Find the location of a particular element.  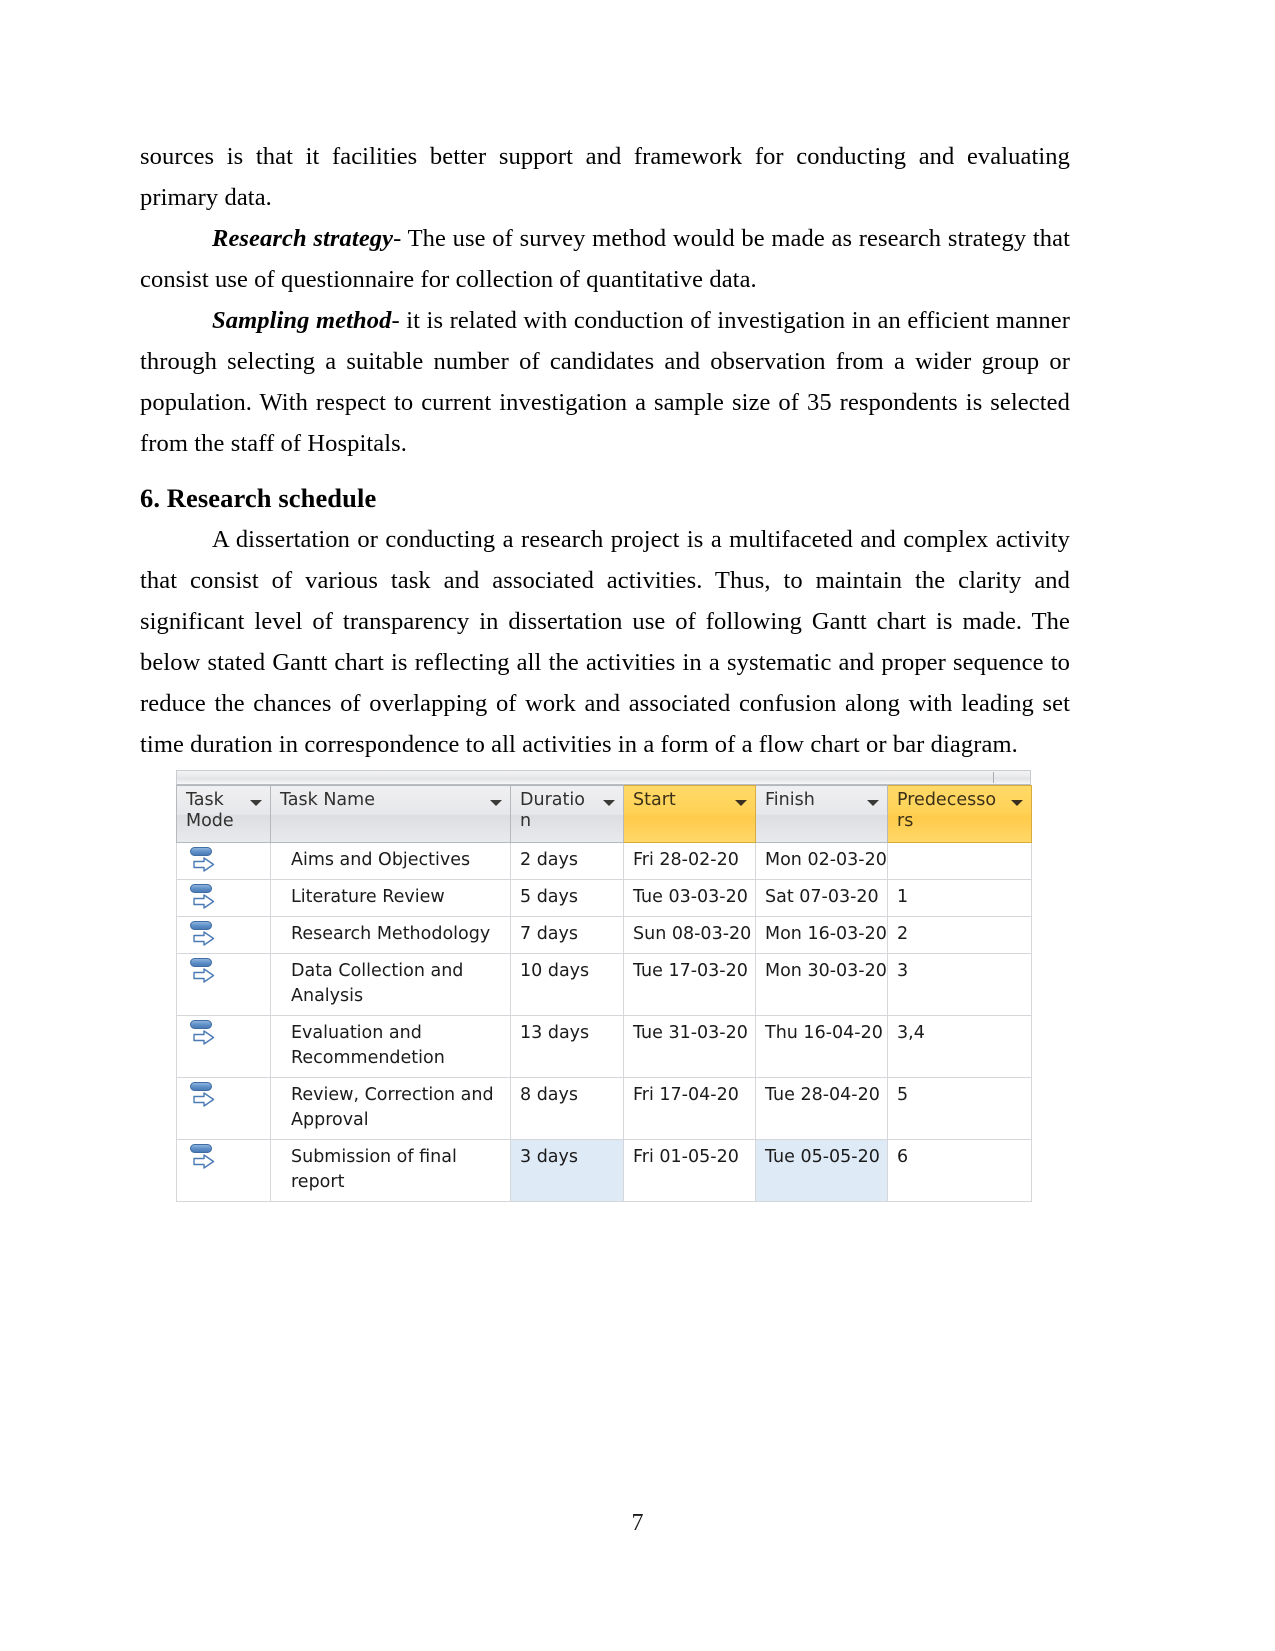

cell-task-name: Data Collection and Analysis is located at coordinates (390, 984).